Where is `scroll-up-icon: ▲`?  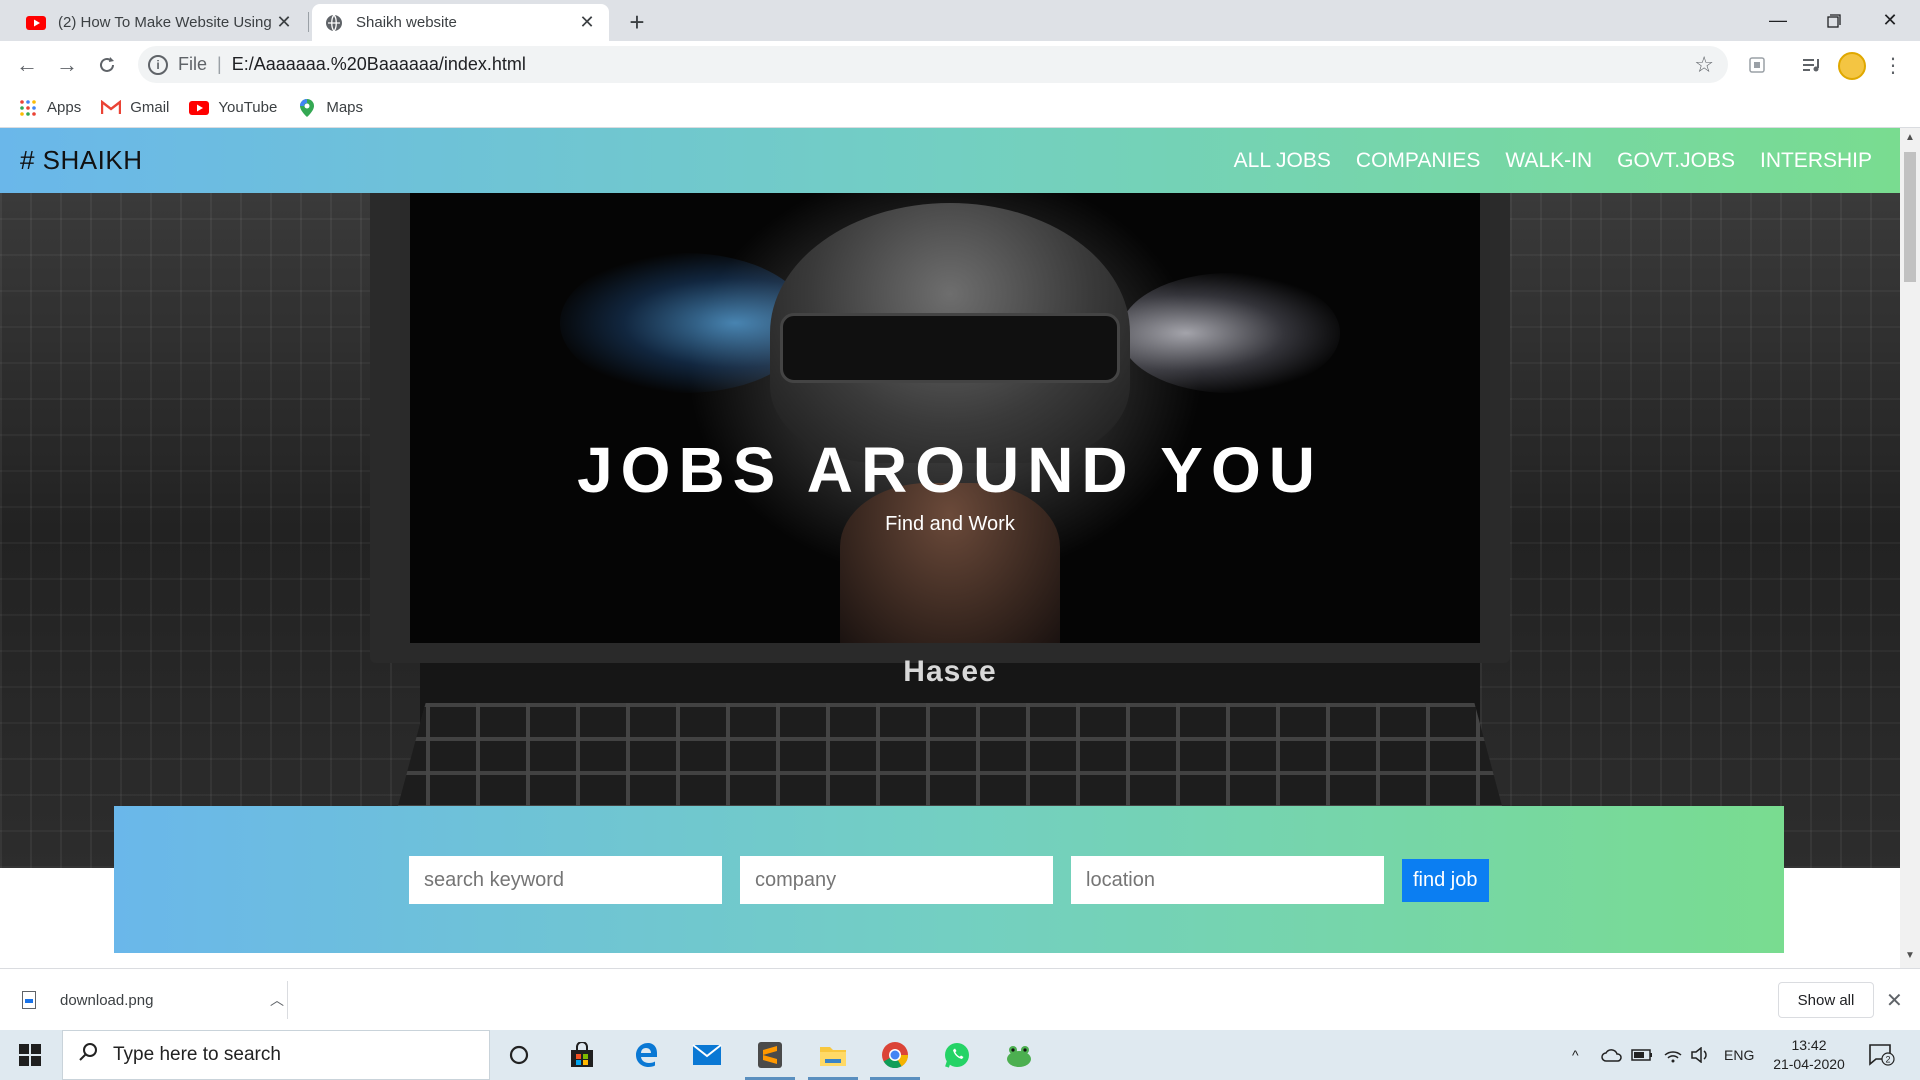
scroll-up-icon: ▲ is located at coordinates (1910, 137).